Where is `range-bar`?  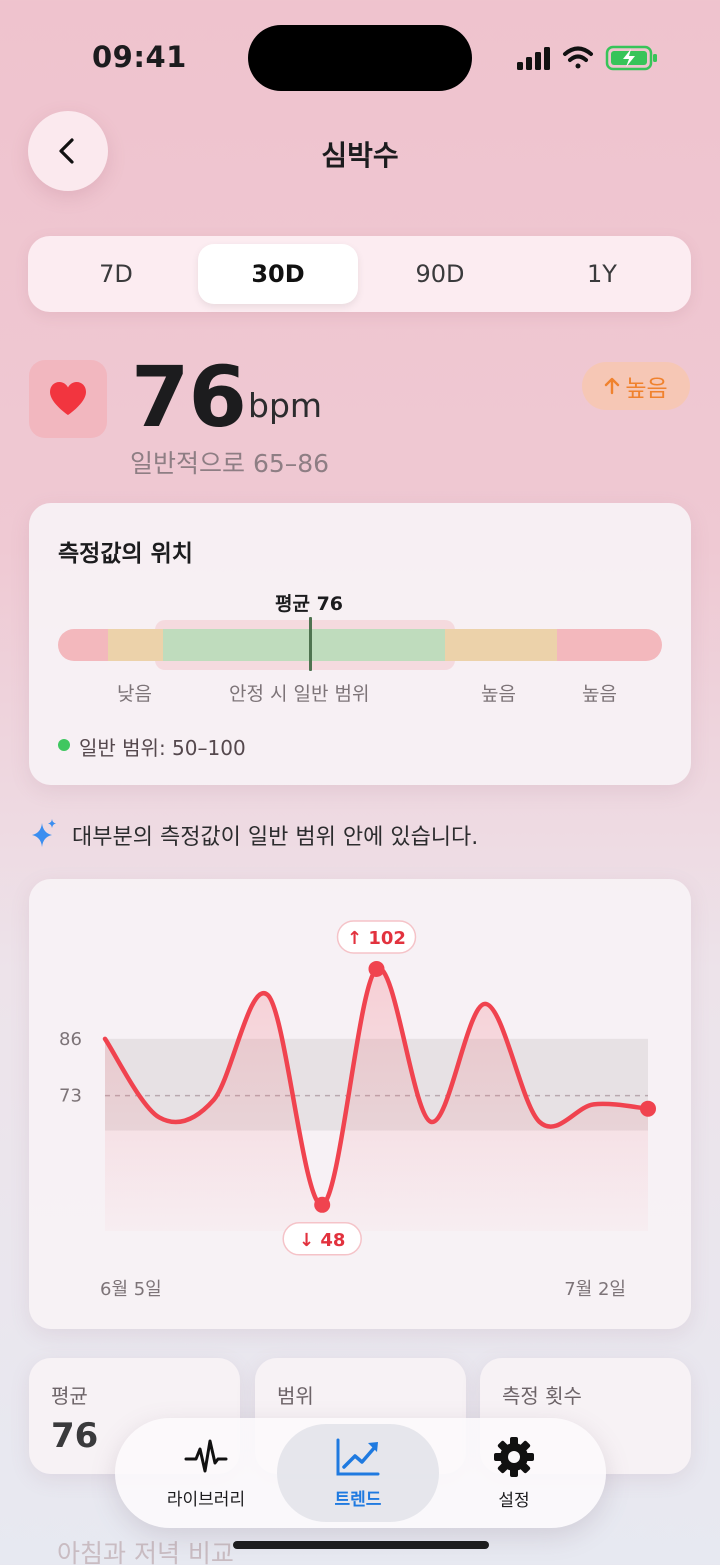 range-bar is located at coordinates (360, 645).